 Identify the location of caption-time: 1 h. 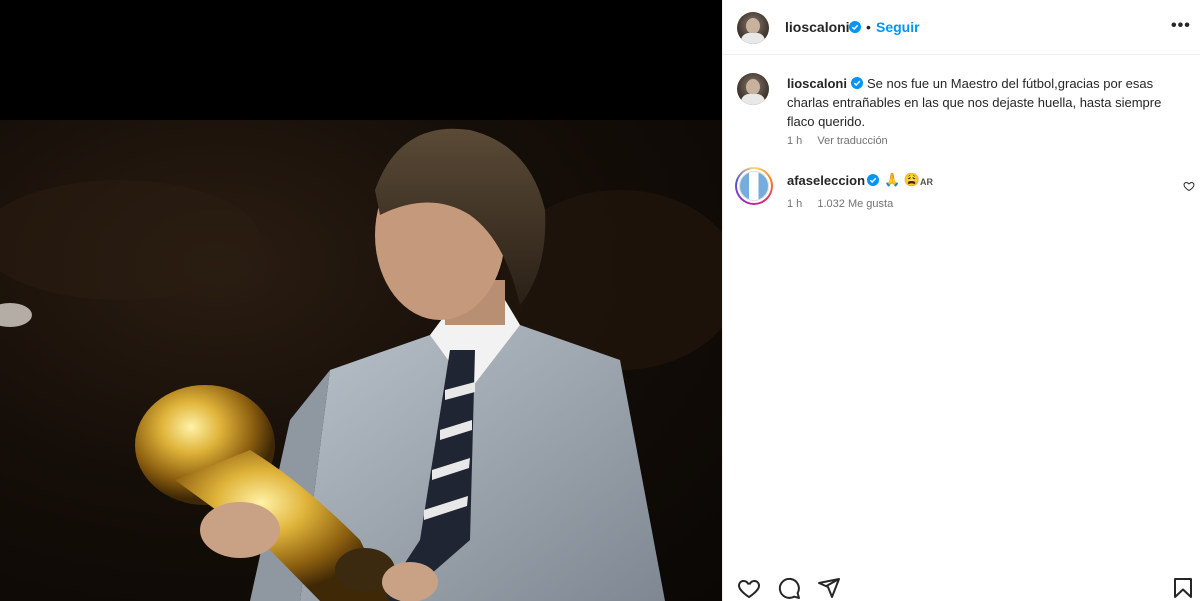
(794, 141).